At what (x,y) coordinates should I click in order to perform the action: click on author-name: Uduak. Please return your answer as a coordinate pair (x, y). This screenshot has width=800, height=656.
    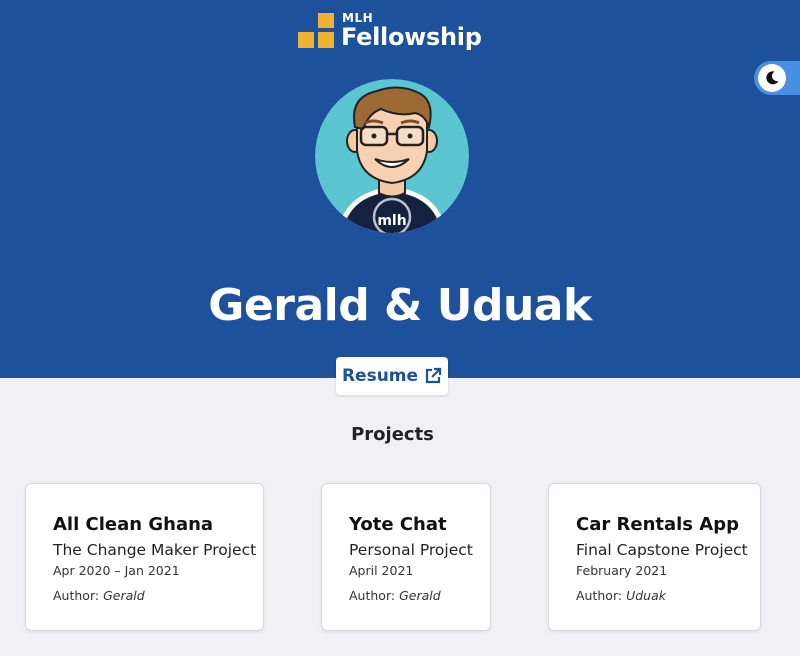
    Looking at the image, I should click on (646, 595).